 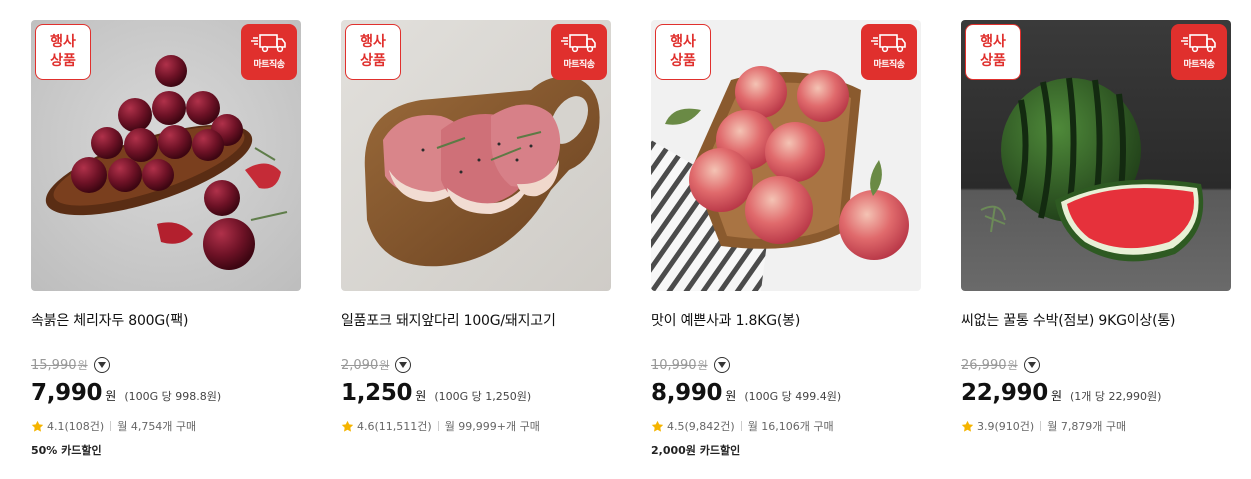 What do you see at coordinates (157, 426) in the screenshot?
I see `monthly-sales: 월 4,754개 구매` at bounding box center [157, 426].